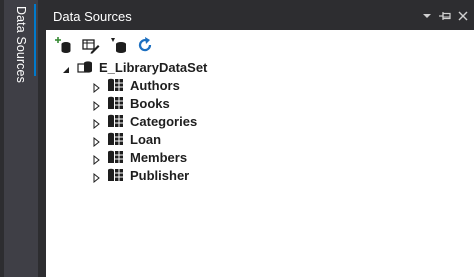 The image size is (474, 277). What do you see at coordinates (91, 45) in the screenshot?
I see `edit-dataset-icon` at bounding box center [91, 45].